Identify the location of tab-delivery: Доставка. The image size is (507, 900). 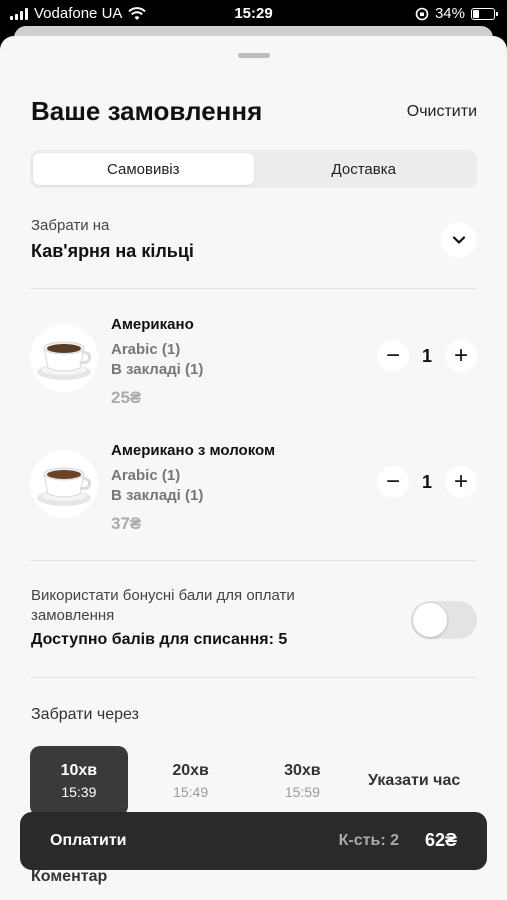
(364, 169).